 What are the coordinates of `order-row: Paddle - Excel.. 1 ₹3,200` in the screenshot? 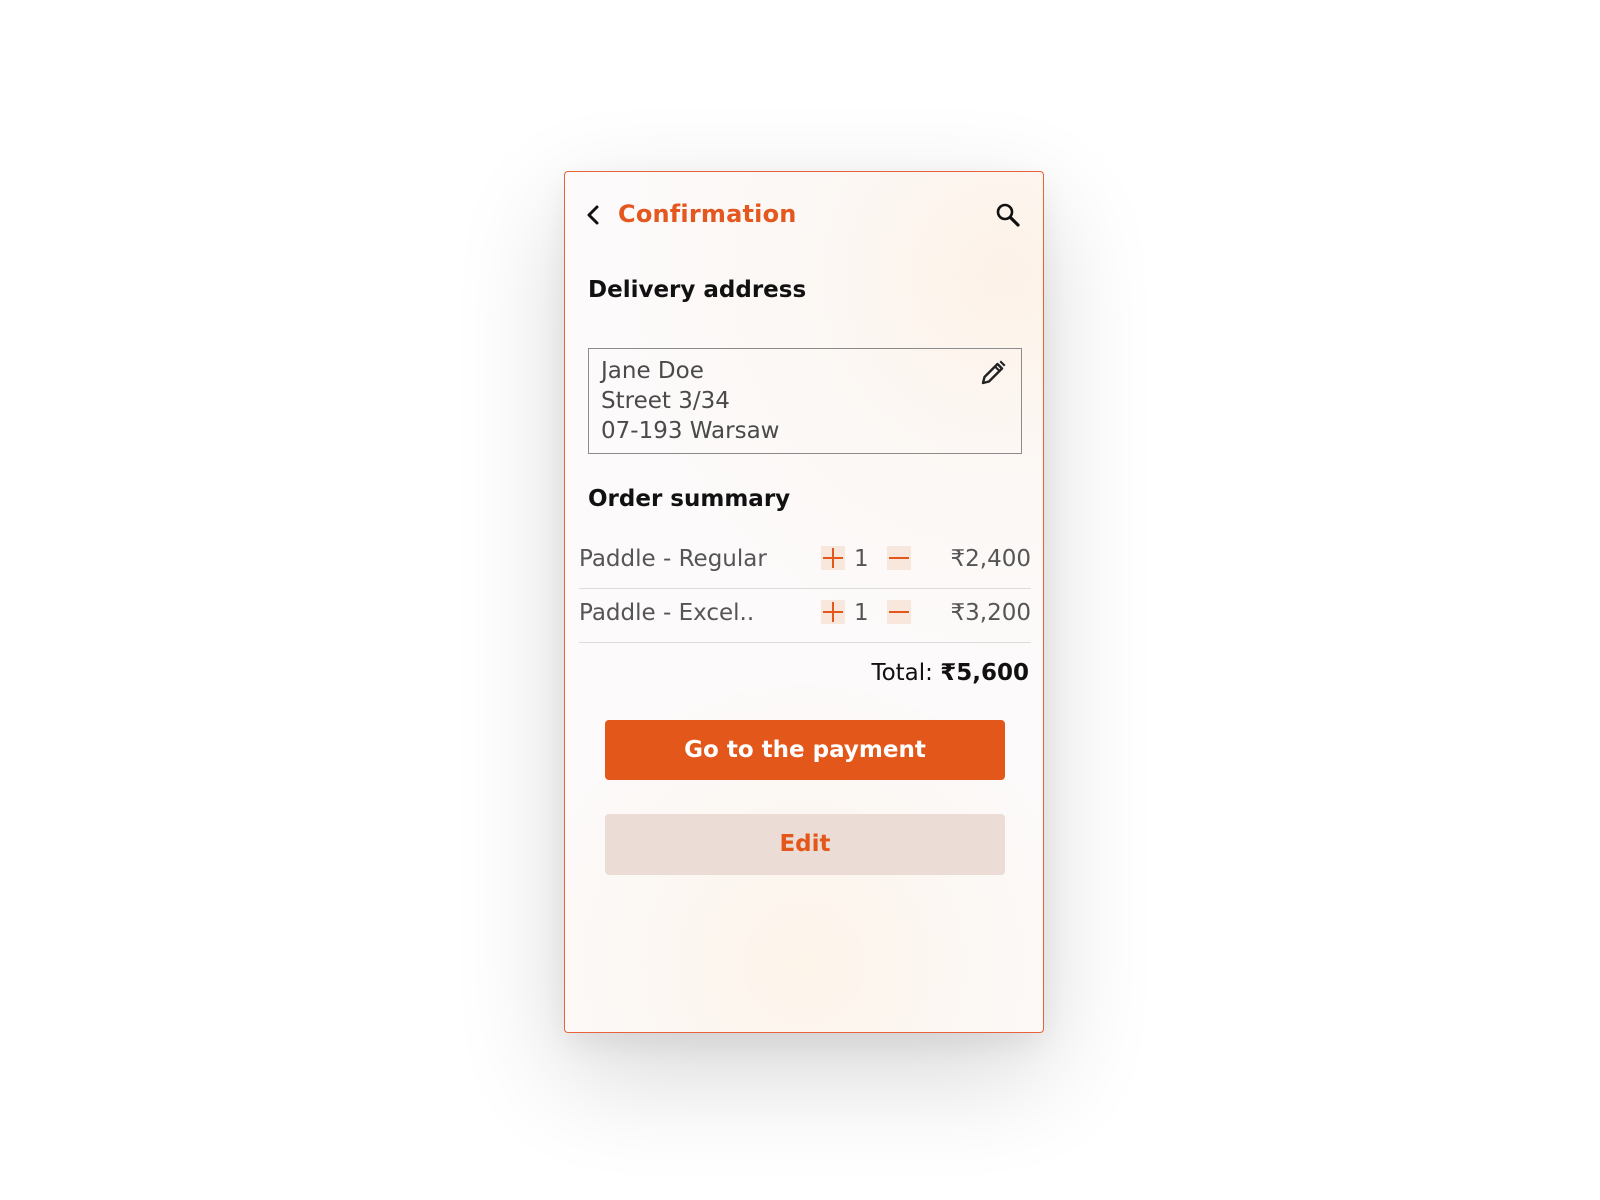 It's located at (805, 616).